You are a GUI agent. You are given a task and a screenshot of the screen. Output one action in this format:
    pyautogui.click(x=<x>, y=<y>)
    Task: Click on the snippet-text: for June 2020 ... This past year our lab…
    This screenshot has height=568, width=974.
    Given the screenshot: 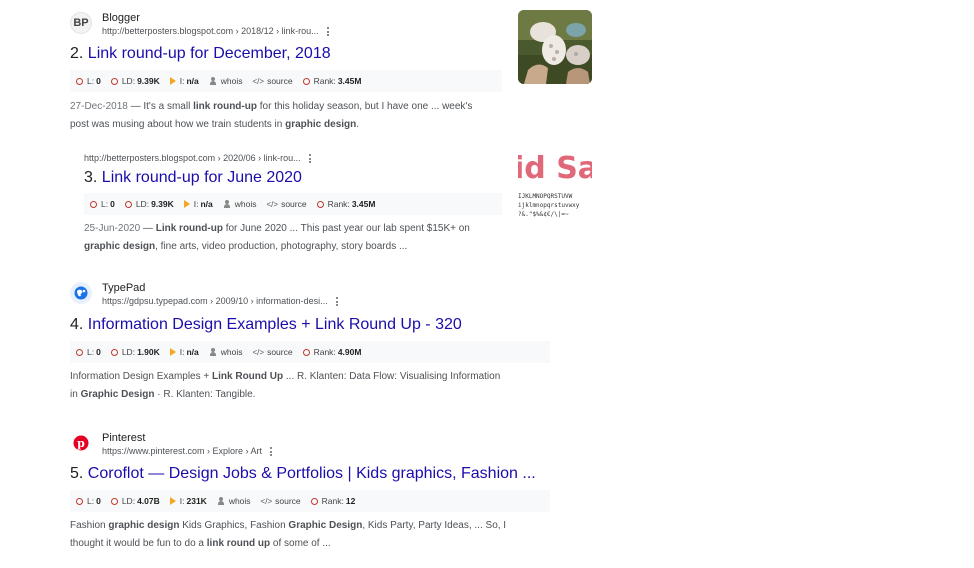 What is the action you would take?
    pyautogui.click(x=346, y=228)
    